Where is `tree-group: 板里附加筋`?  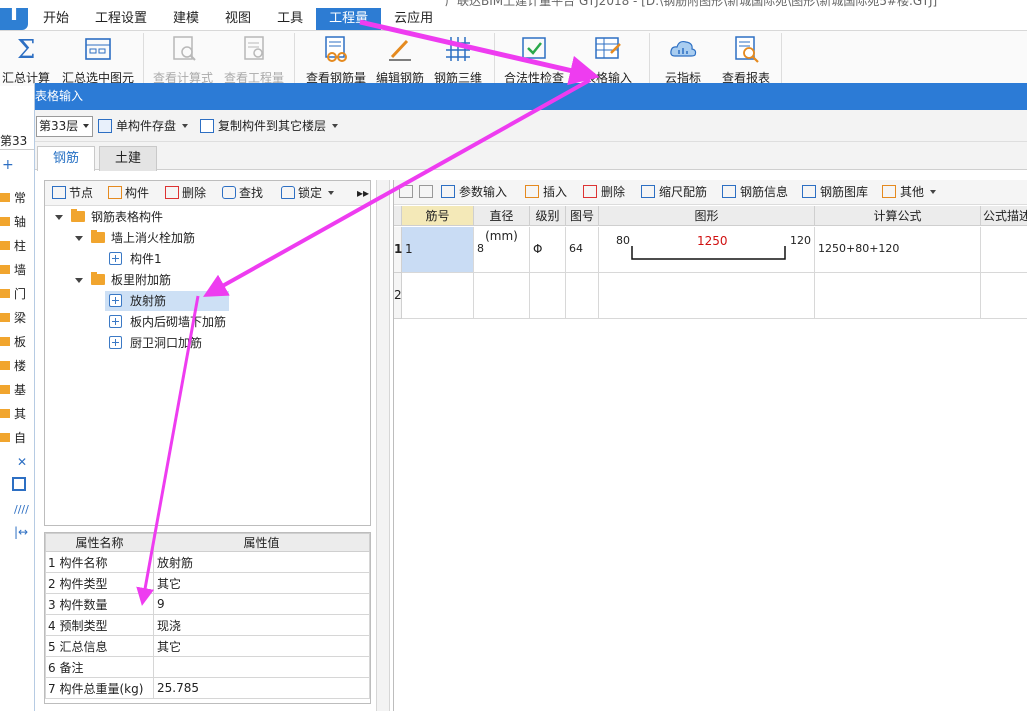 tree-group: 板里附加筋 is located at coordinates (123, 280).